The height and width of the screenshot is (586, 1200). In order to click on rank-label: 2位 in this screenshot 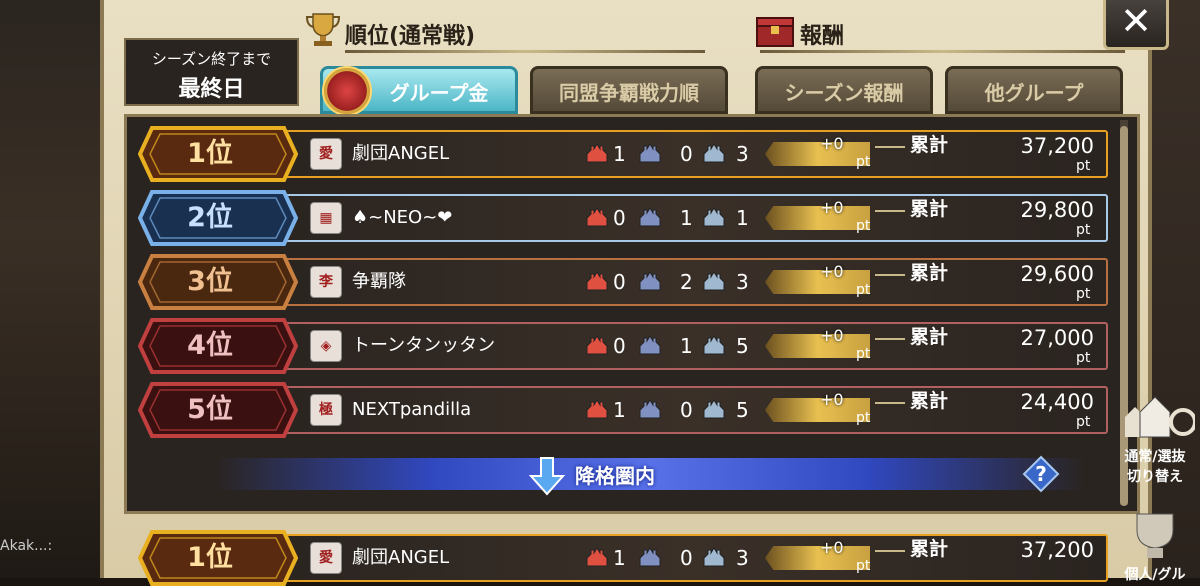, I will do `click(210, 217)`.